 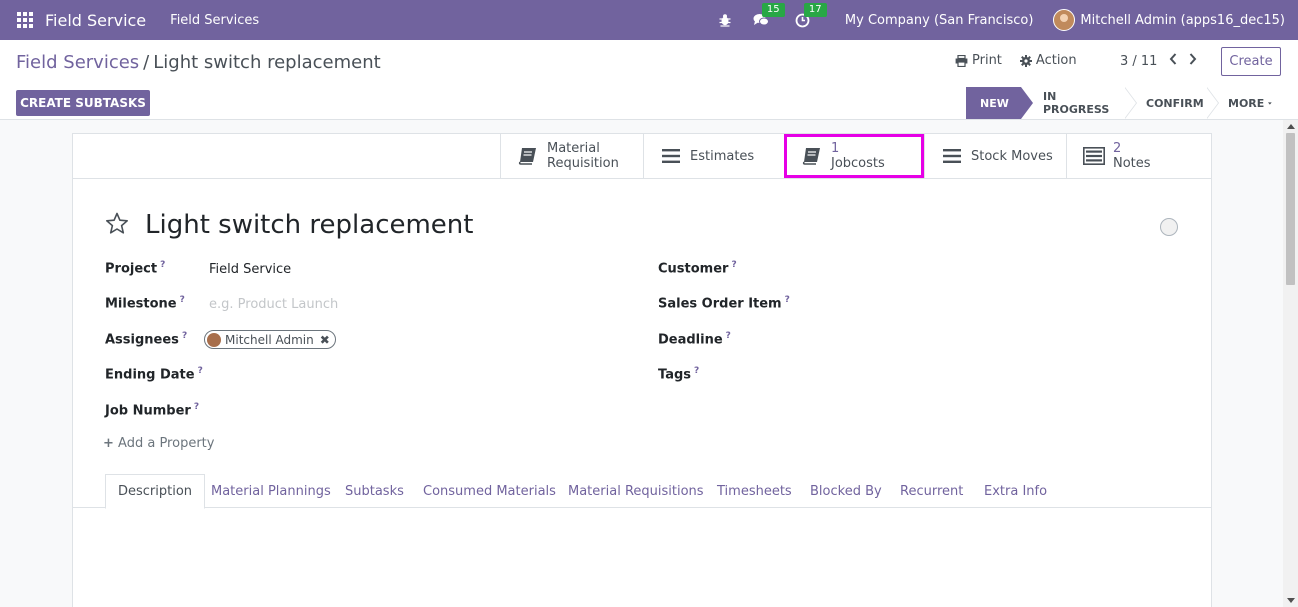 I want to click on kanban-state-circle, so click(x=1169, y=227).